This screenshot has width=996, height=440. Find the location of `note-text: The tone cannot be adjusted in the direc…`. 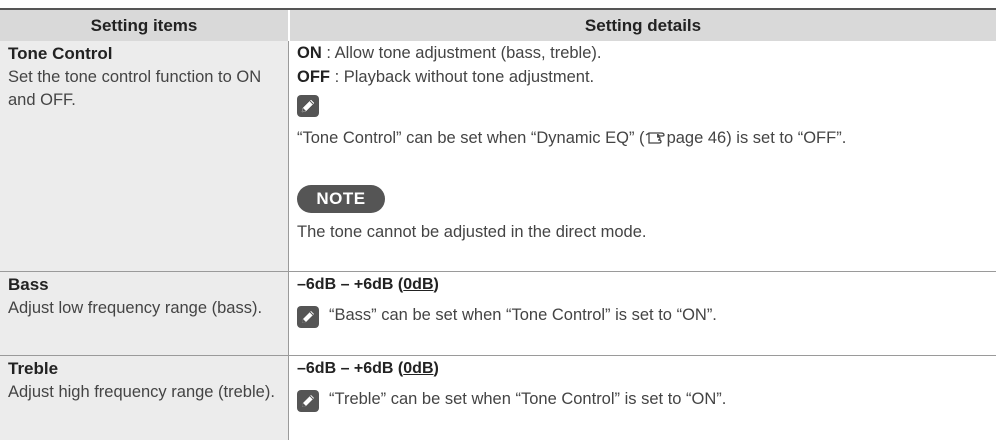

note-text: The tone cannot be adjusted in the direc… is located at coordinates (472, 232).